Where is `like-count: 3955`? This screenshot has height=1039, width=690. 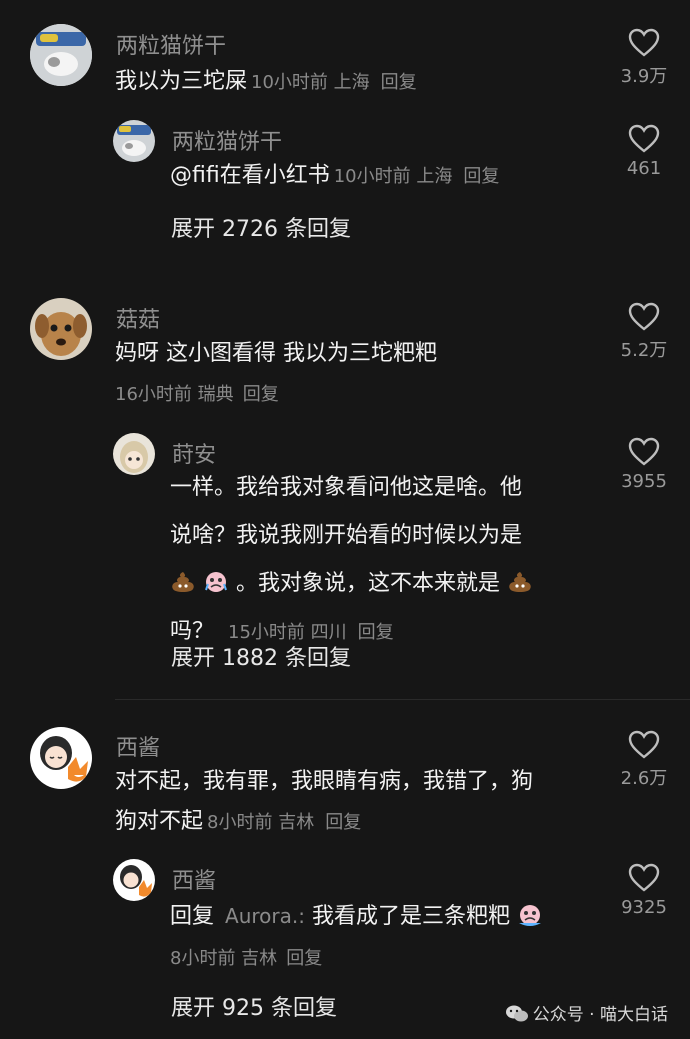
like-count: 3955 is located at coordinates (644, 481).